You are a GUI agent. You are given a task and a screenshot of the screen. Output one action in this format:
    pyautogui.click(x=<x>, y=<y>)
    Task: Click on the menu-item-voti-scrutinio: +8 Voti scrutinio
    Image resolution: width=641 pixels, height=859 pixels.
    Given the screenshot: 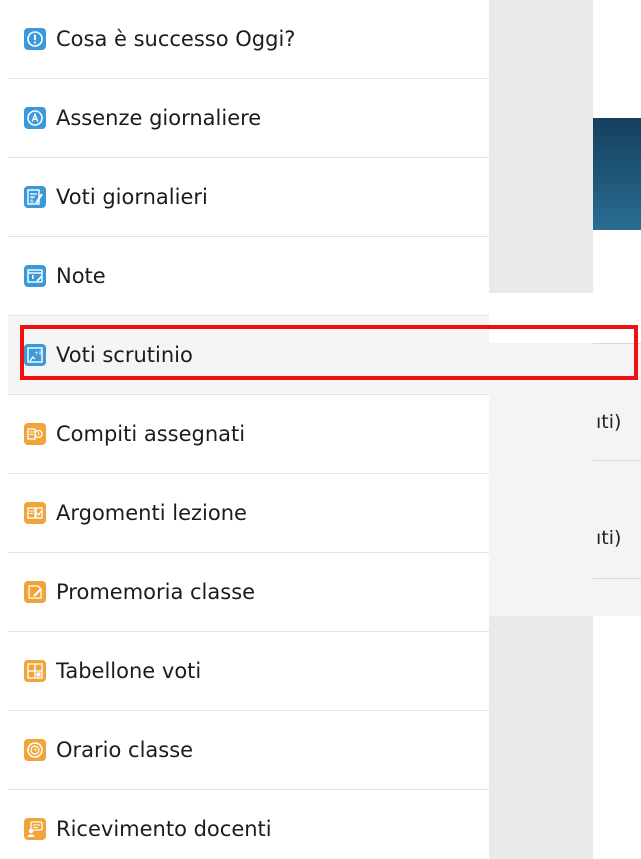 What is the action you would take?
    pyautogui.click(x=248, y=355)
    